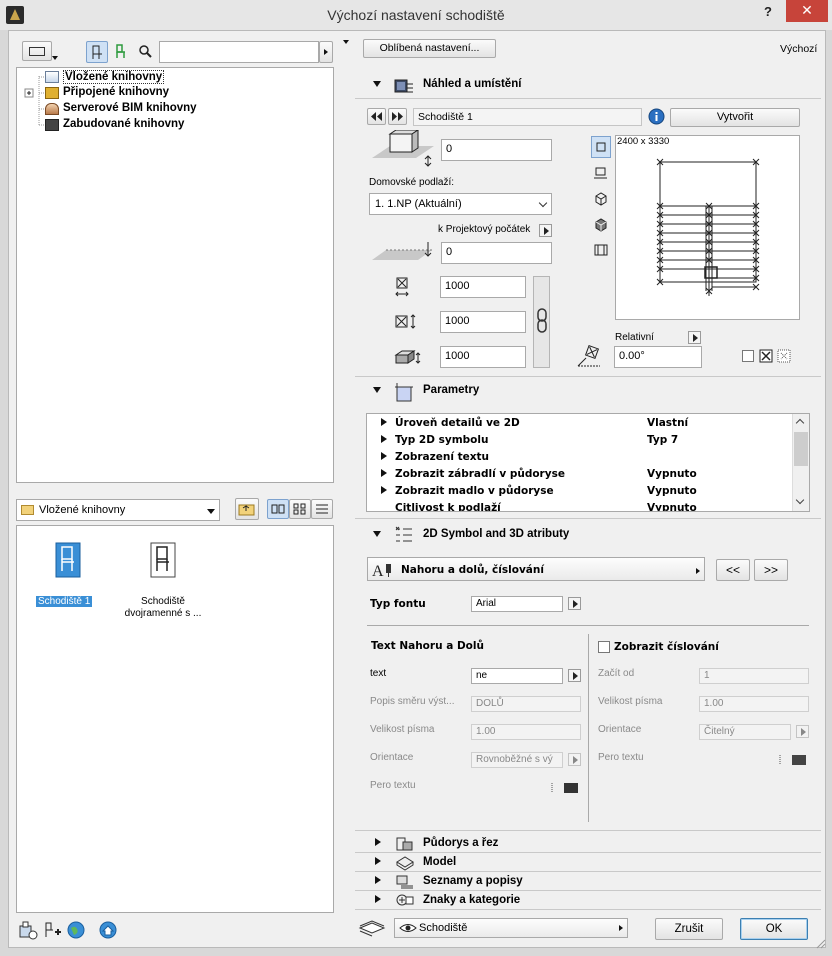  What do you see at coordinates (565, 788) in the screenshot?
I see `pen-selector` at bounding box center [565, 788].